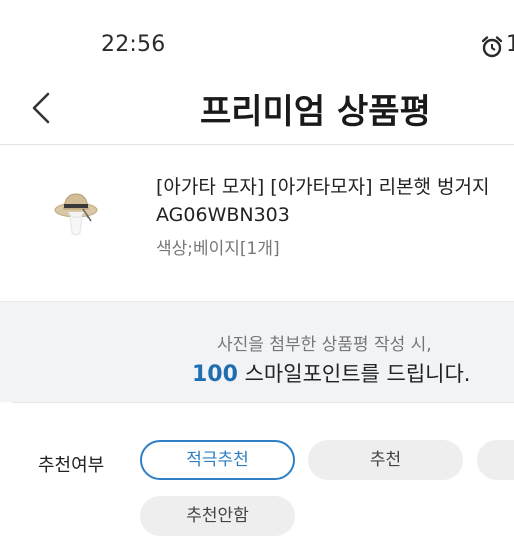 The image size is (514, 536). Describe the element at coordinates (71, 465) in the screenshot. I see `recommend-label: 추천여부` at that location.